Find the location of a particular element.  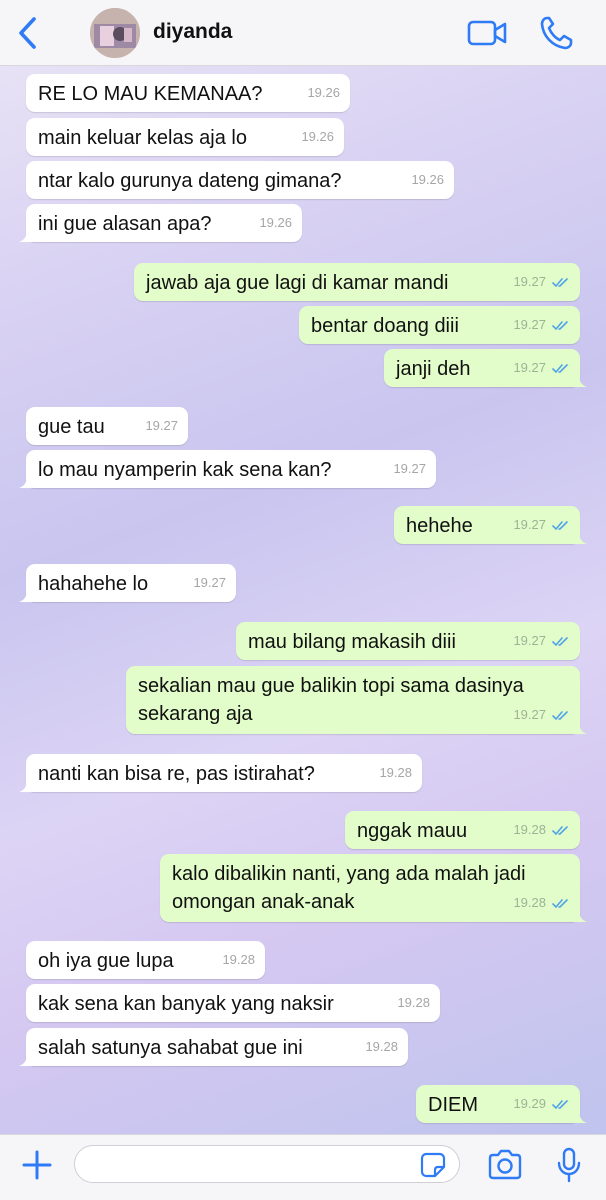

chevron-left-icon is located at coordinates (27, 33).